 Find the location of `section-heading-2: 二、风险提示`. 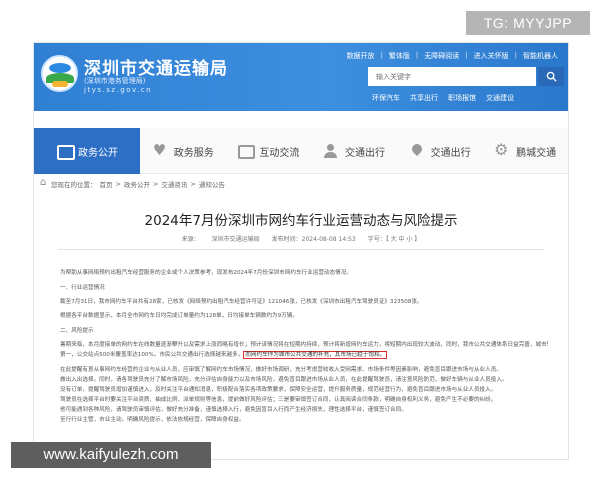

section-heading-2: 二、风险提示 is located at coordinates (77, 331).